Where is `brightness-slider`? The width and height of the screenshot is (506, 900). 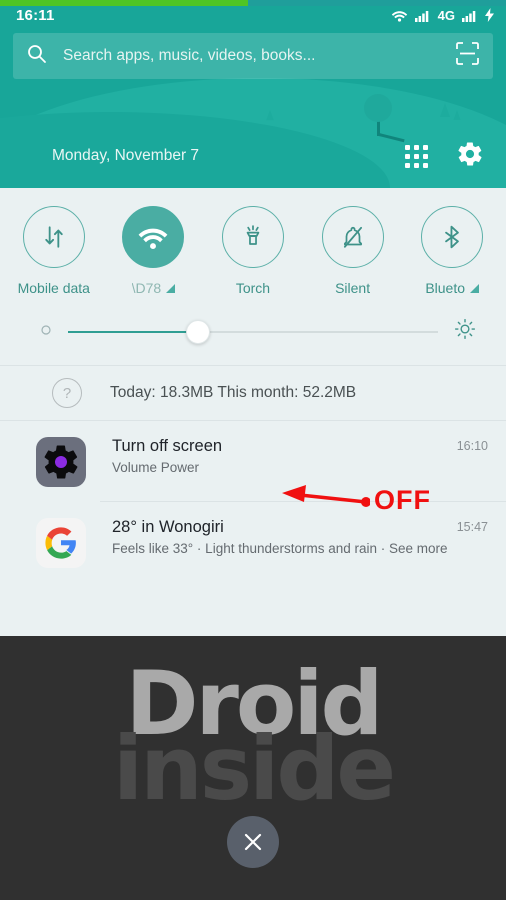
brightness-slider is located at coordinates (253, 332).